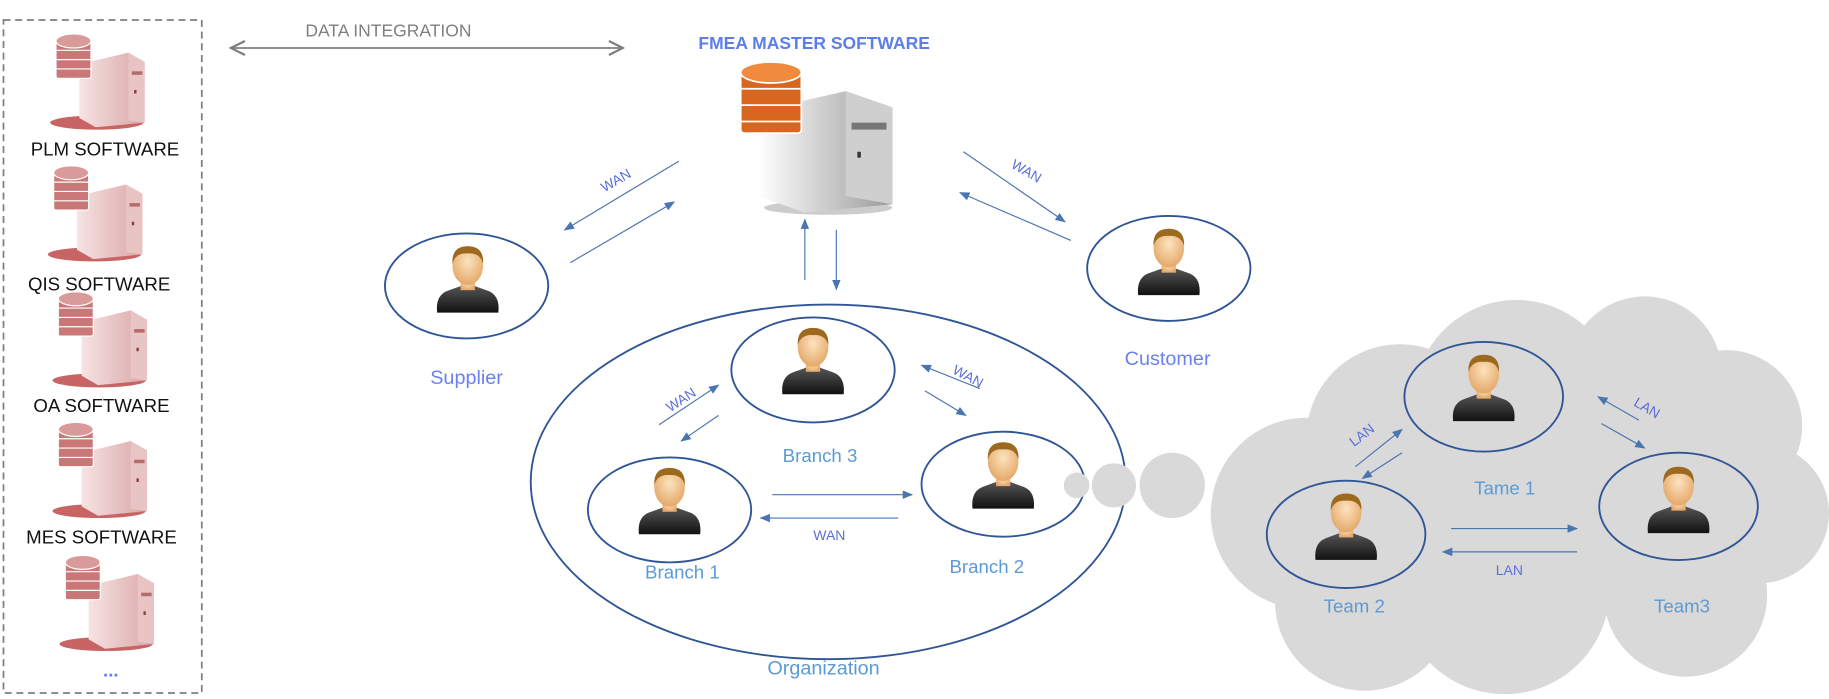  I want to click on data-integration-label: DATA INTEGRATION, so click(388, 30).